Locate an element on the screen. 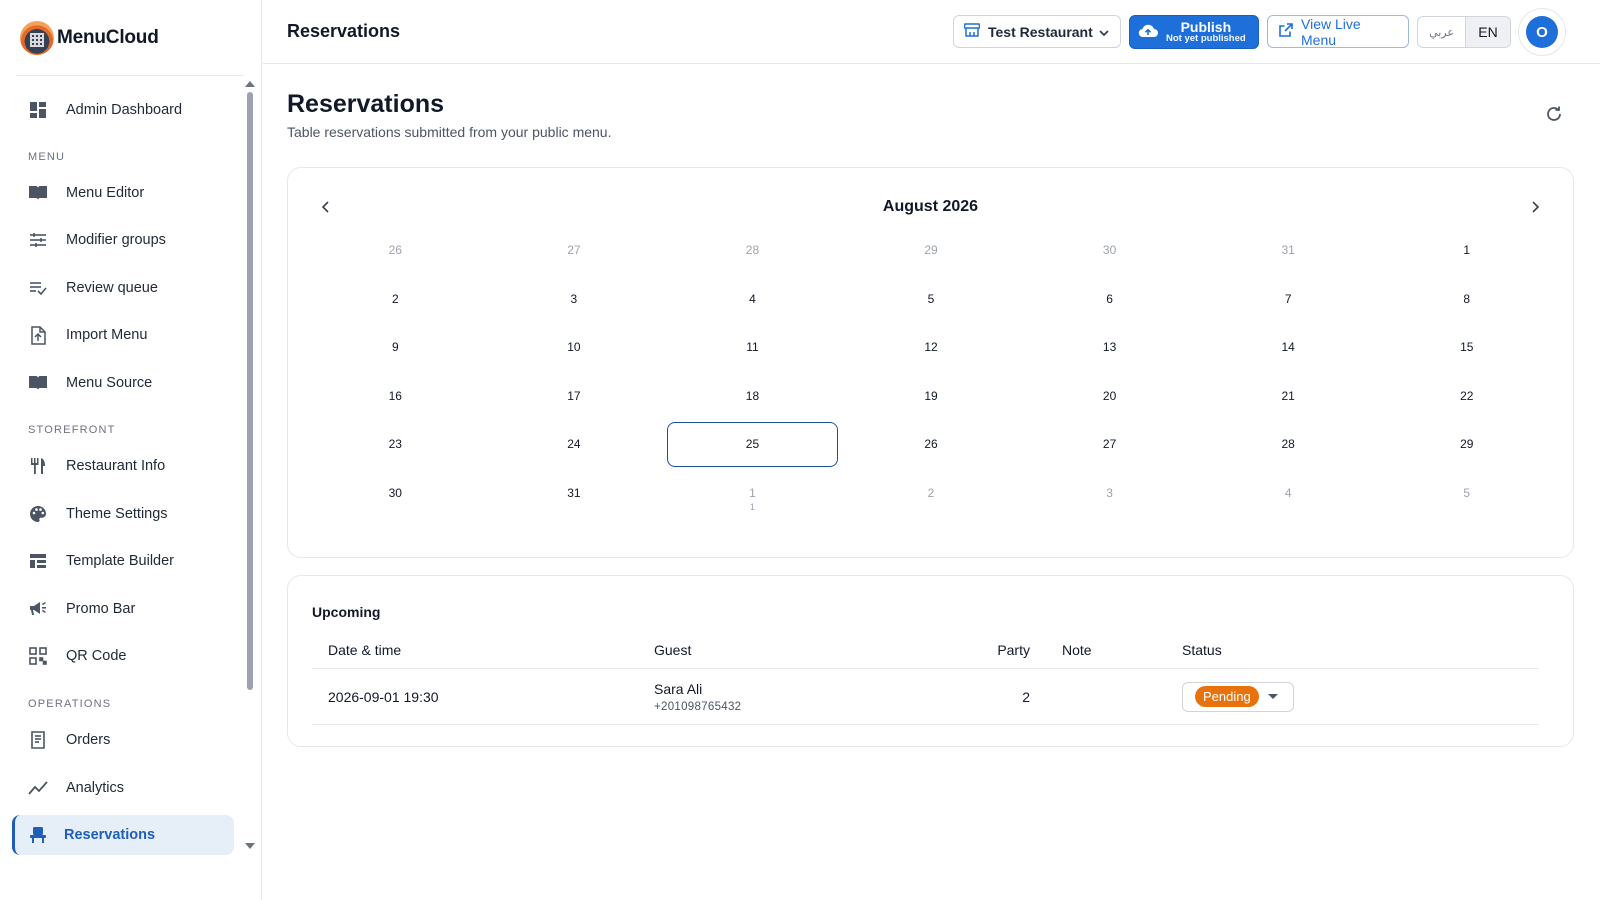  refresh-icon is located at coordinates (1556, 116).